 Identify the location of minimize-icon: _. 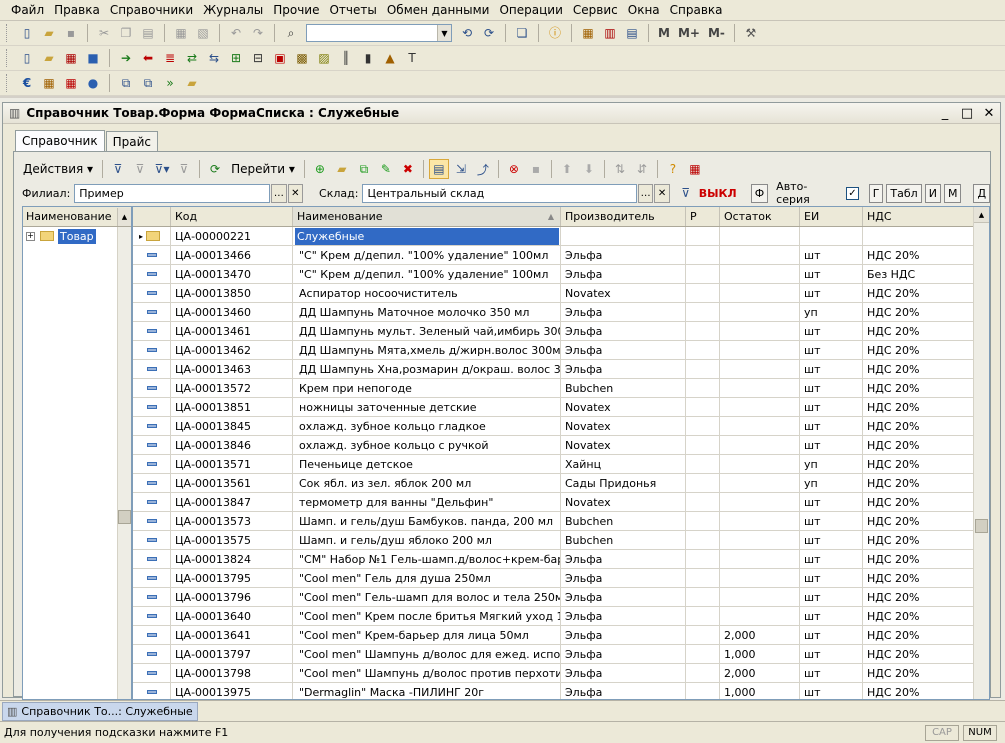
(945, 113).